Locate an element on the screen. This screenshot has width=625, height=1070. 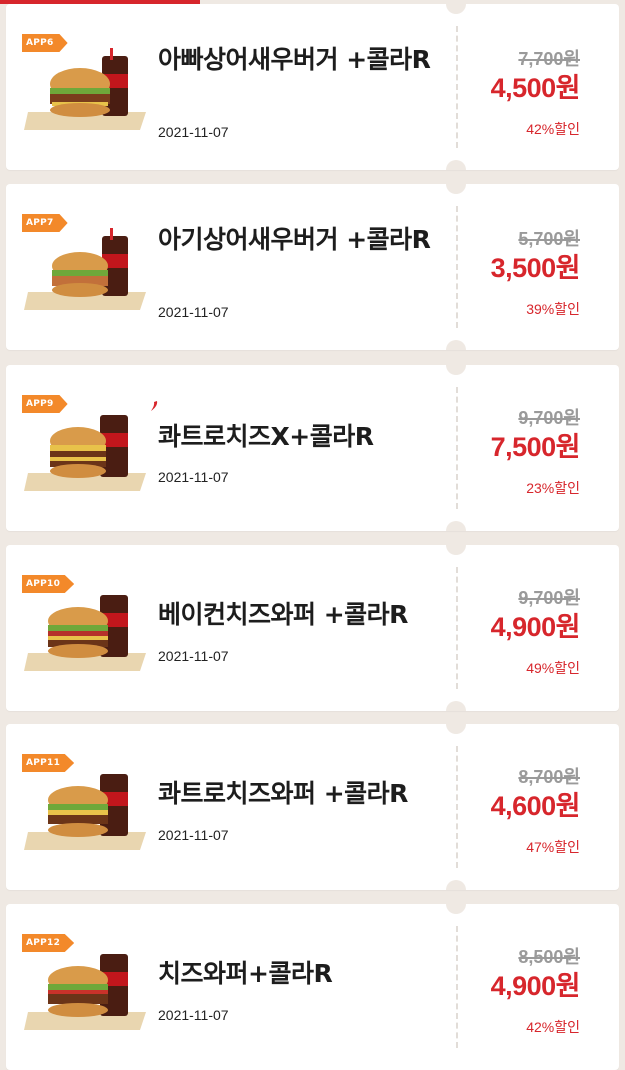
coupon-code-badge: APP11 is located at coordinates (48, 763).